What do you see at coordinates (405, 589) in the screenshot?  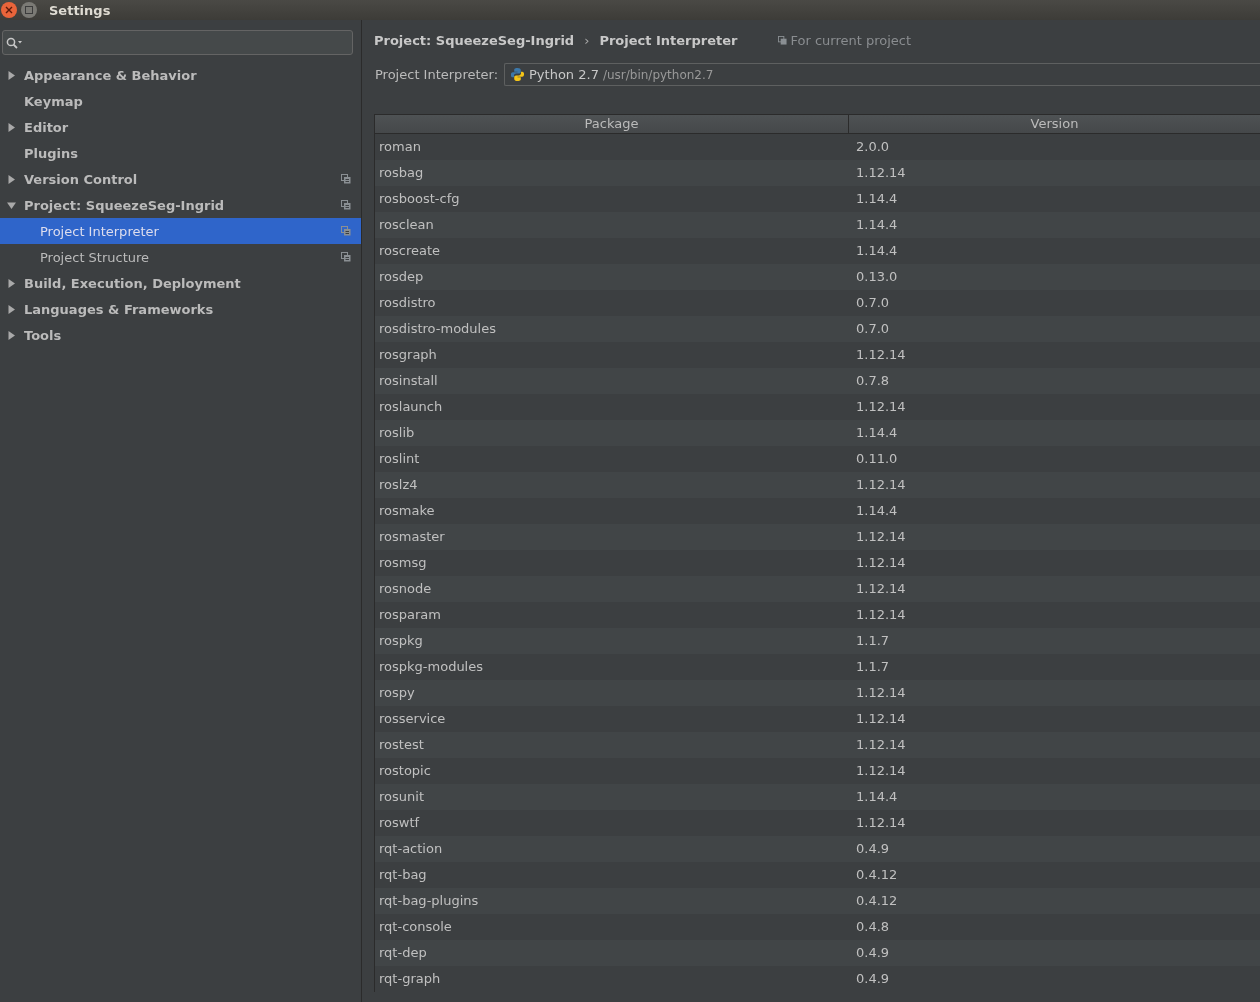 I see `table-cell-text: rosnode` at bounding box center [405, 589].